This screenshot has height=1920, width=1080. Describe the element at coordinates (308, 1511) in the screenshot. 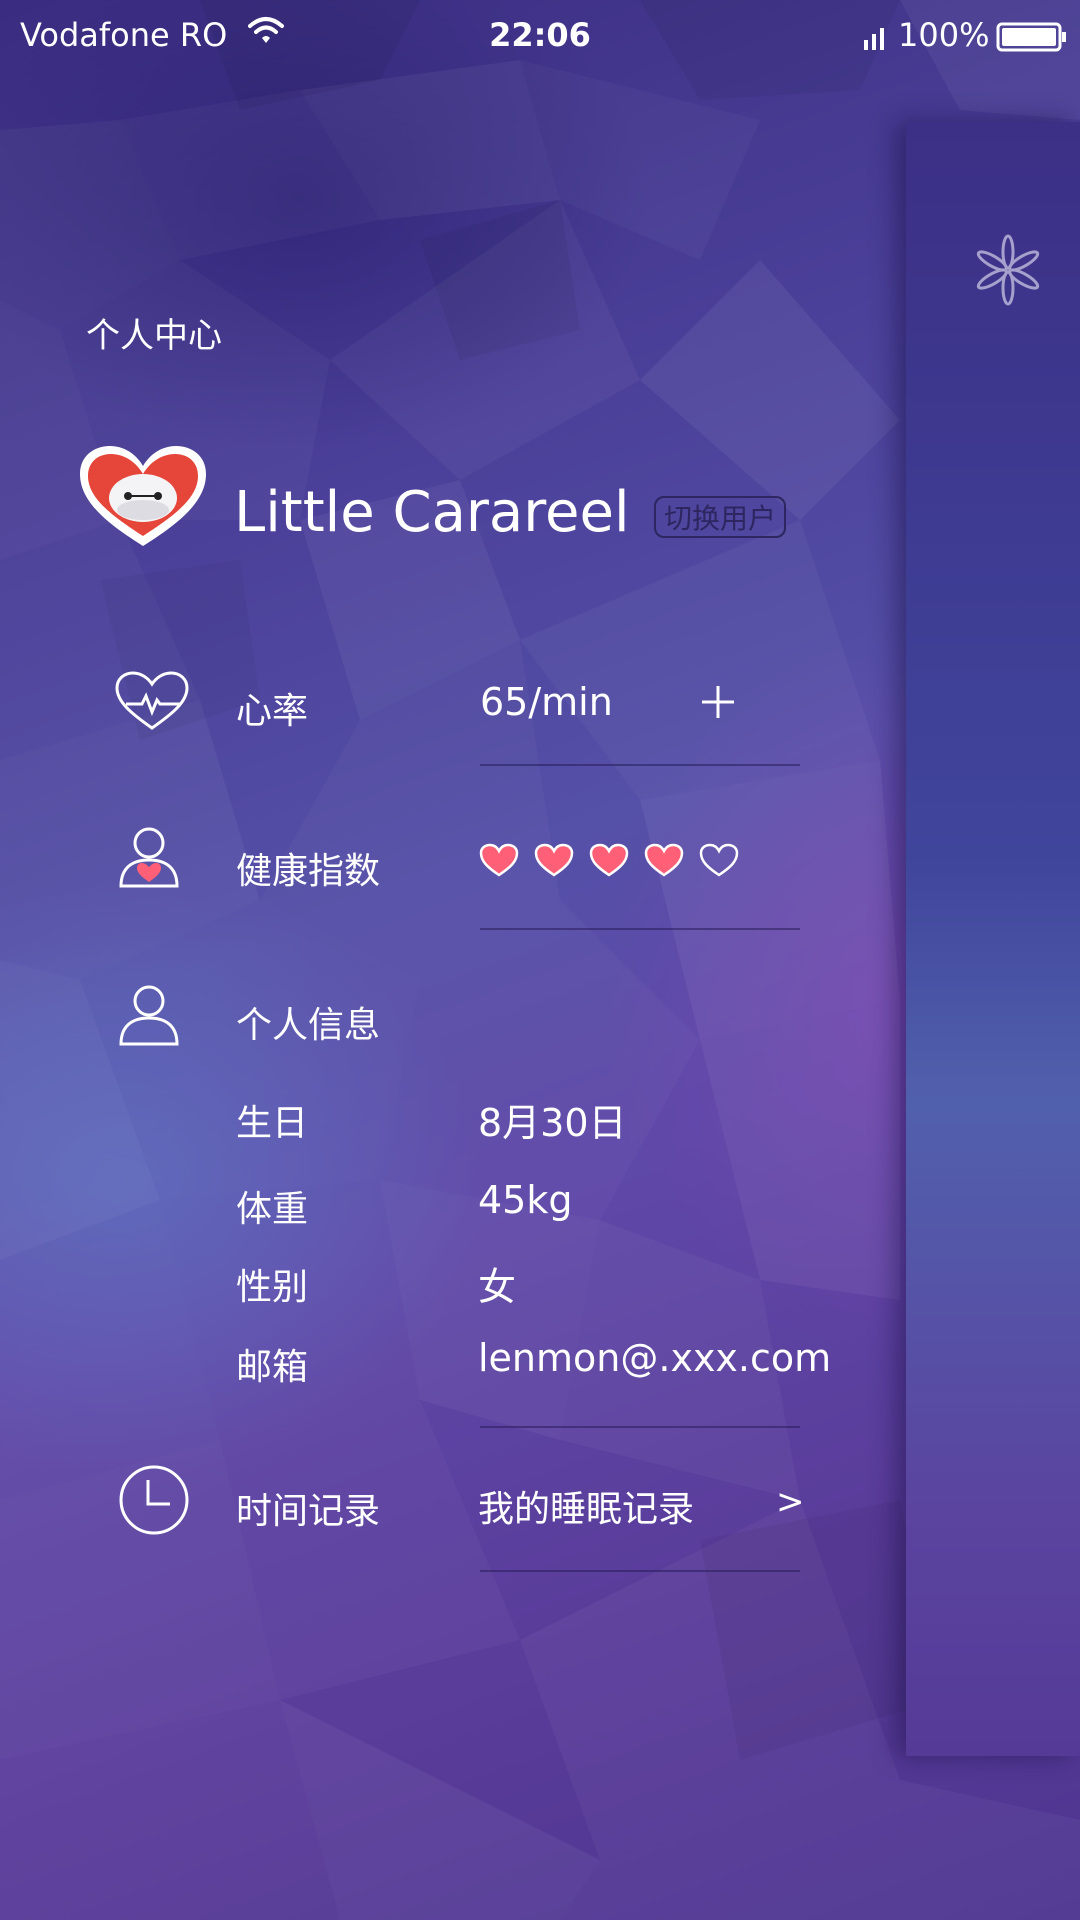

I see `time-record-label: 时间记录` at that location.